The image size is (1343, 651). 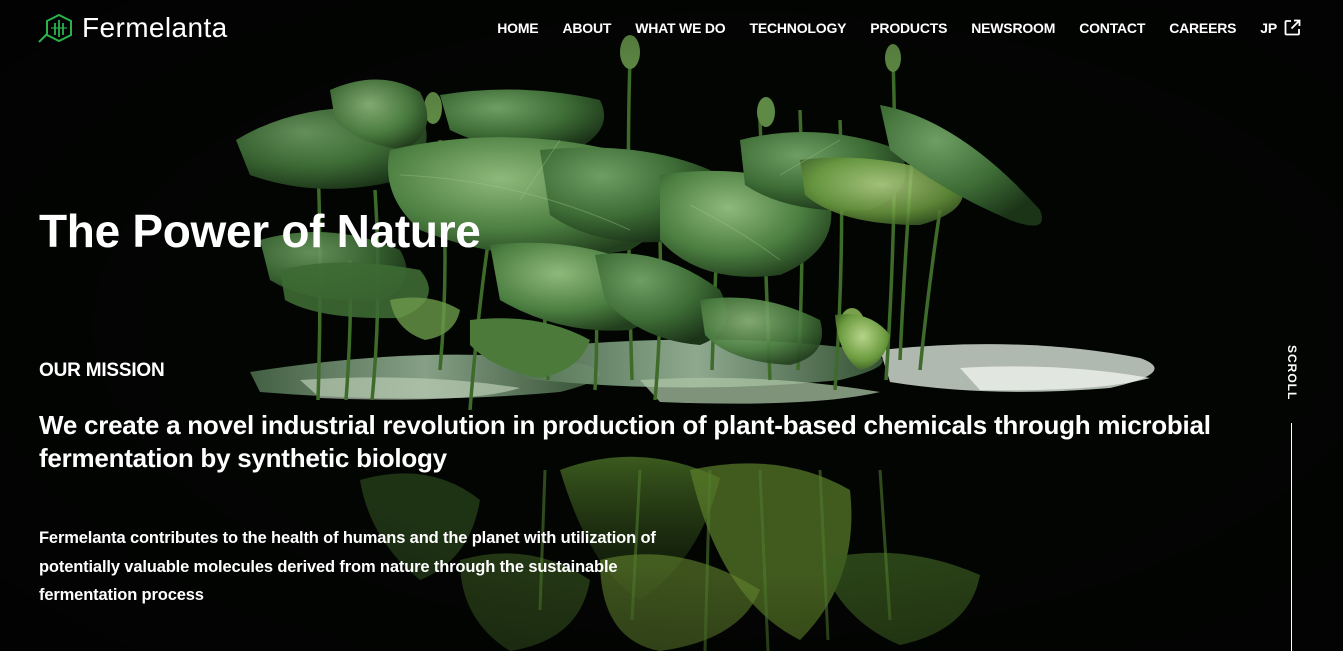 What do you see at coordinates (908, 28) in the screenshot?
I see `nav-item-products: PRODUCTS` at bounding box center [908, 28].